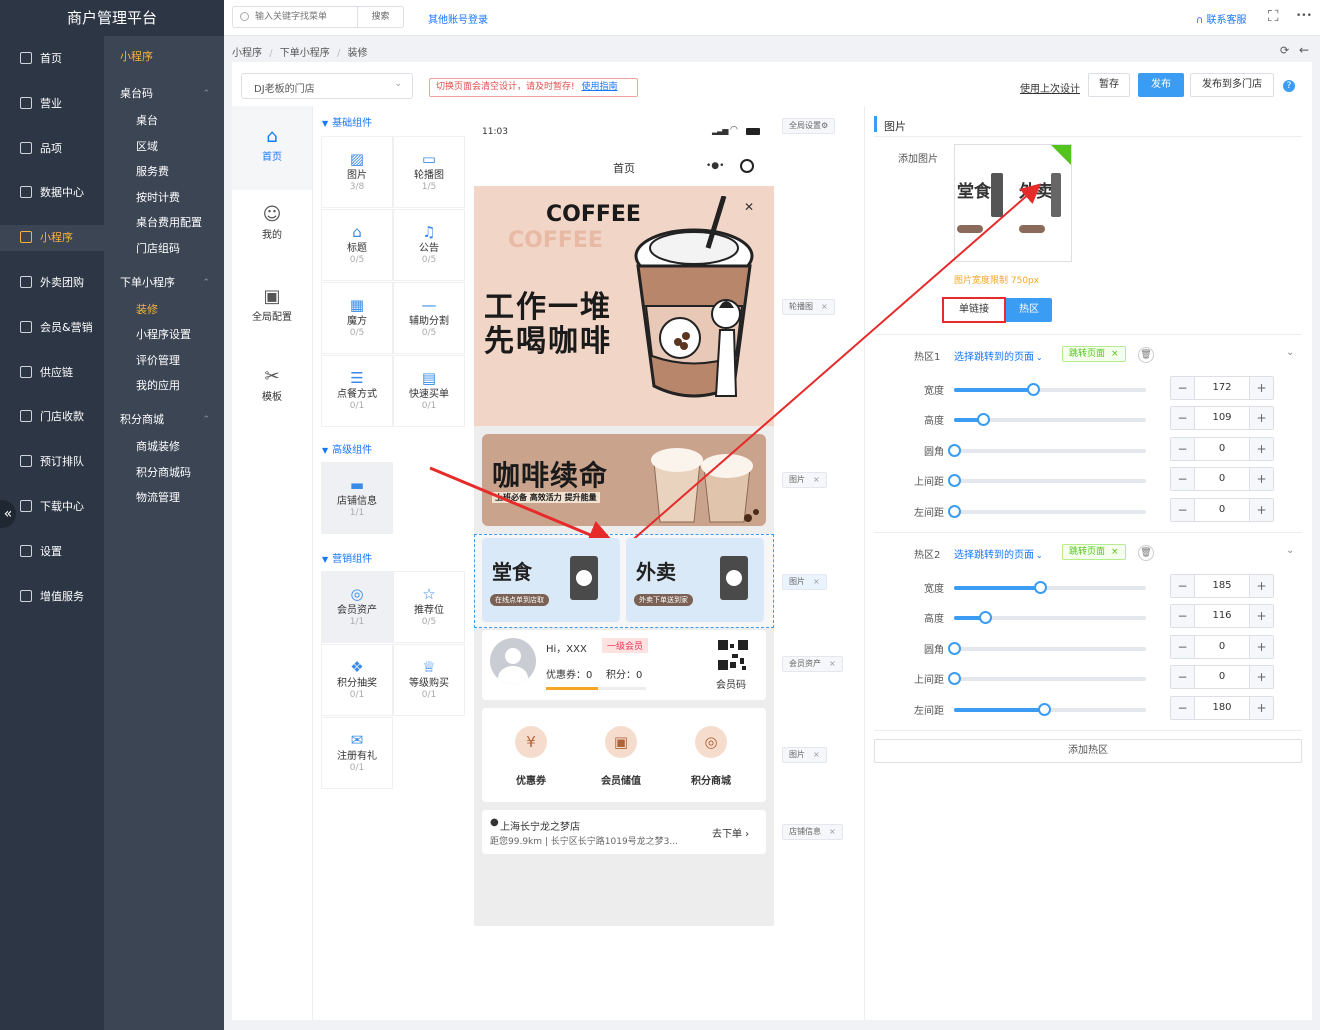  What do you see at coordinates (164, 361) in the screenshot?
I see `nav-secondary-item: 评价管理` at bounding box center [164, 361].